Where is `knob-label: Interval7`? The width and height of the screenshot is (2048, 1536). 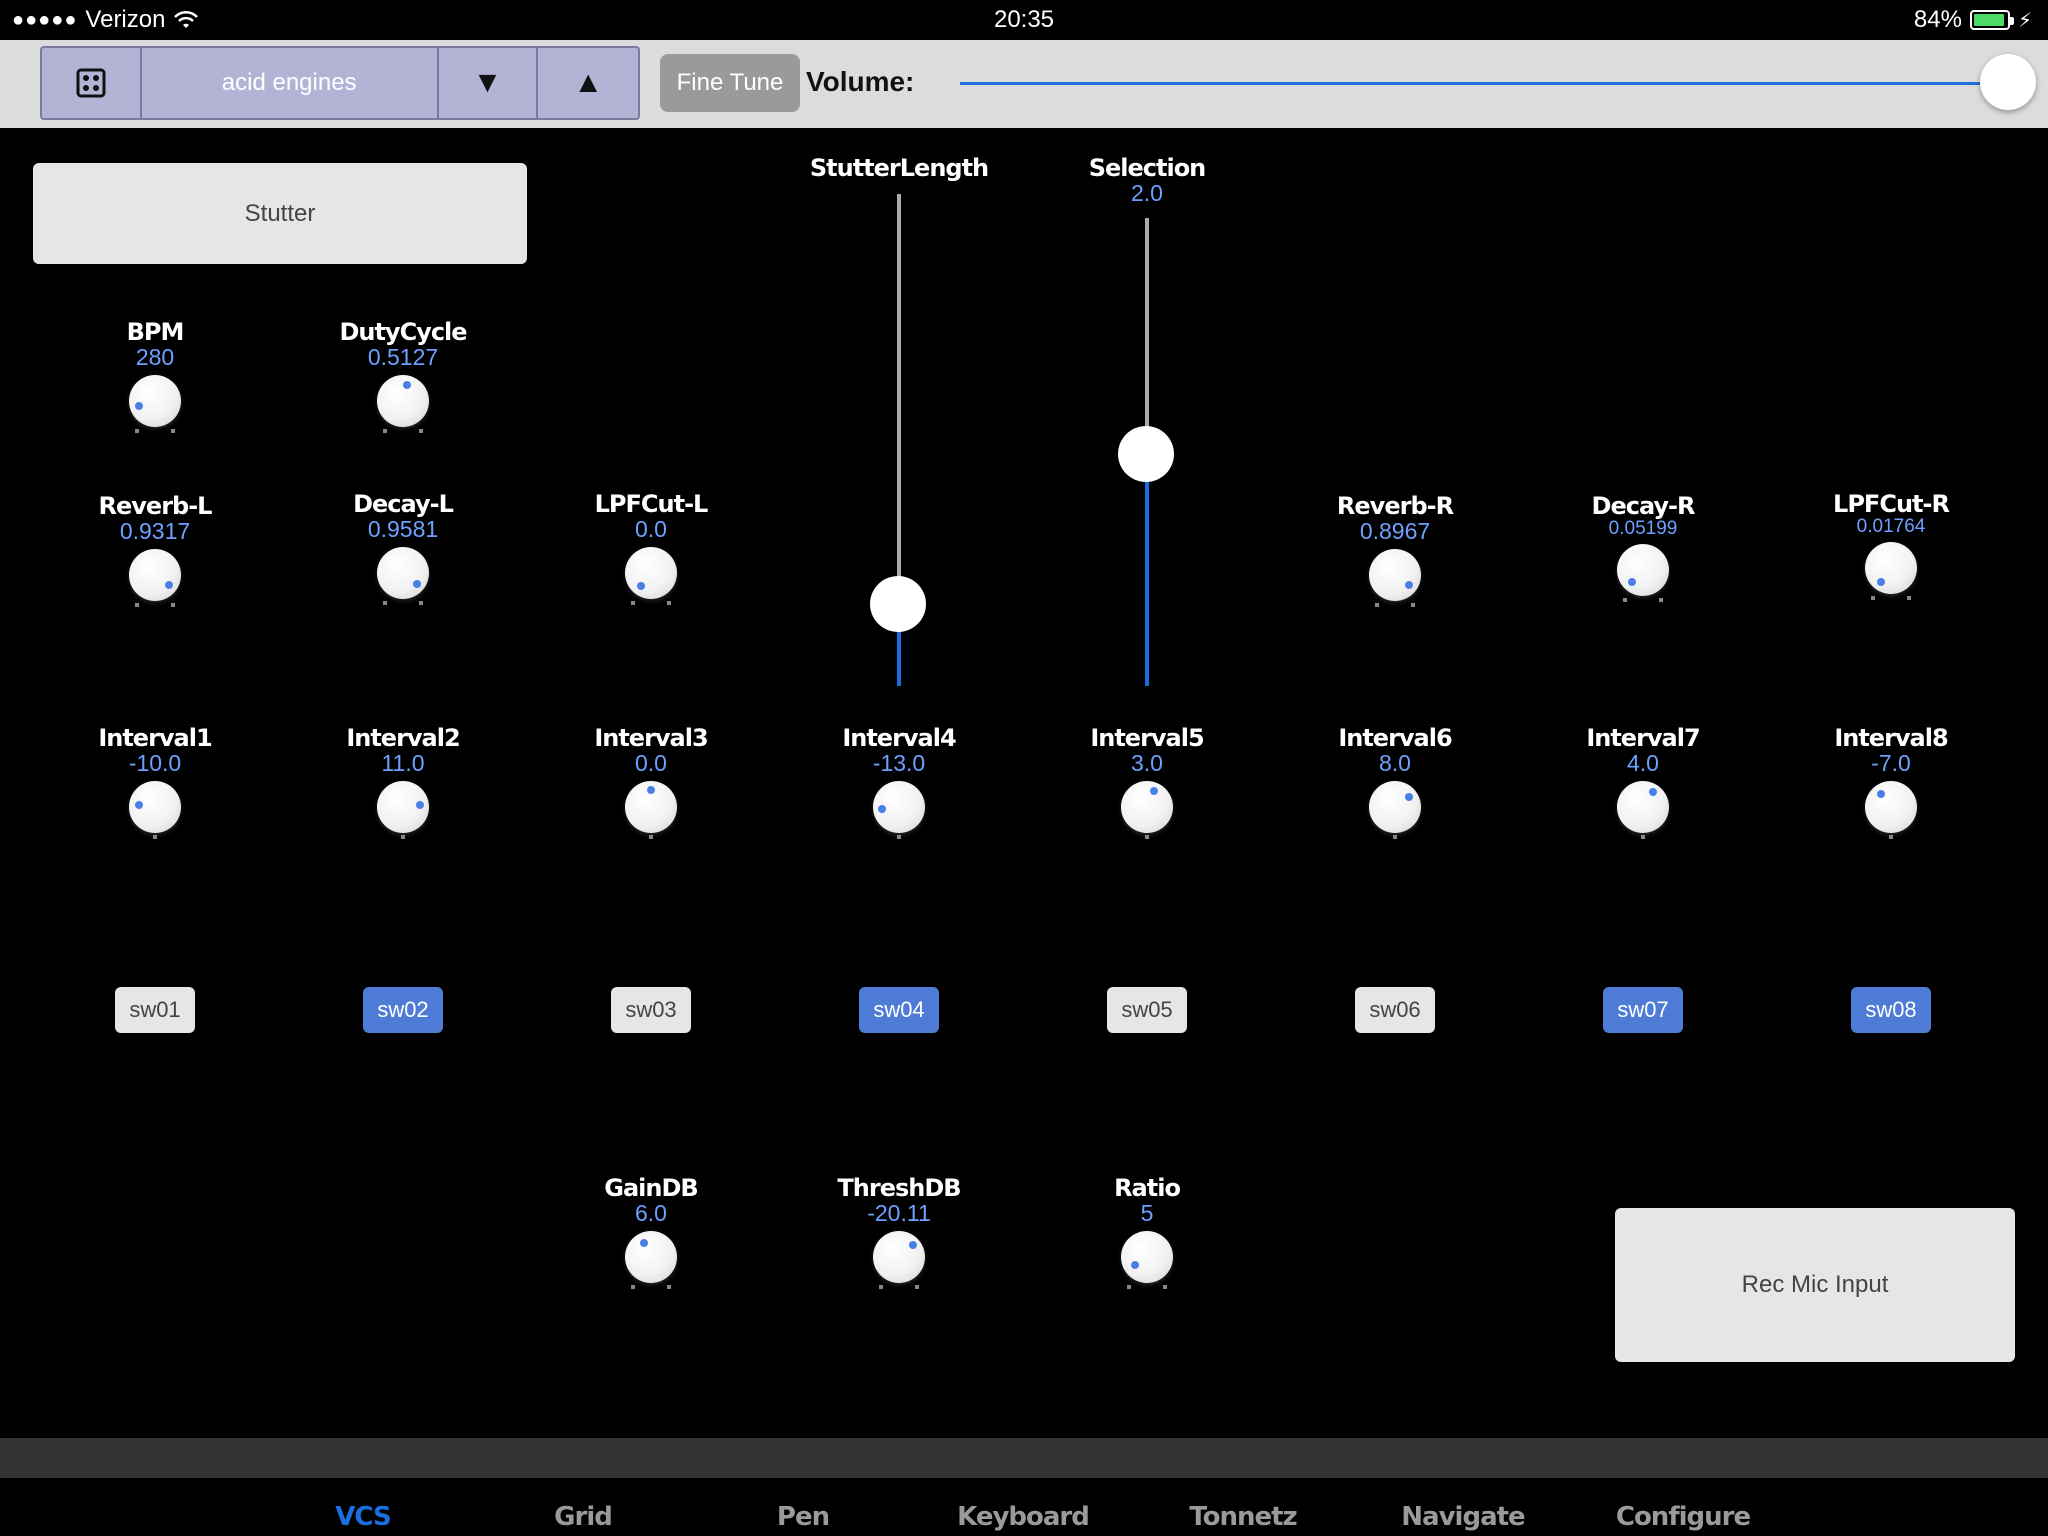 knob-label: Interval7 is located at coordinates (1643, 738).